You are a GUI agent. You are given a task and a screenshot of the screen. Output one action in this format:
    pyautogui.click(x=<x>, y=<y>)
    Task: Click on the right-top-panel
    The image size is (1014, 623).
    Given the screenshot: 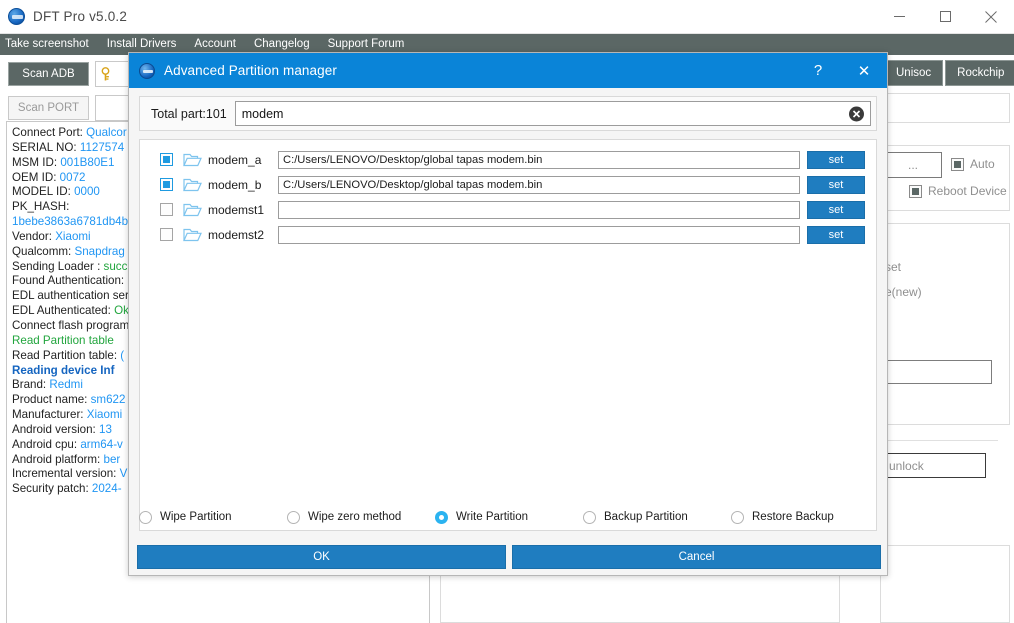 What is the action you would take?
    pyautogui.click(x=945, y=108)
    